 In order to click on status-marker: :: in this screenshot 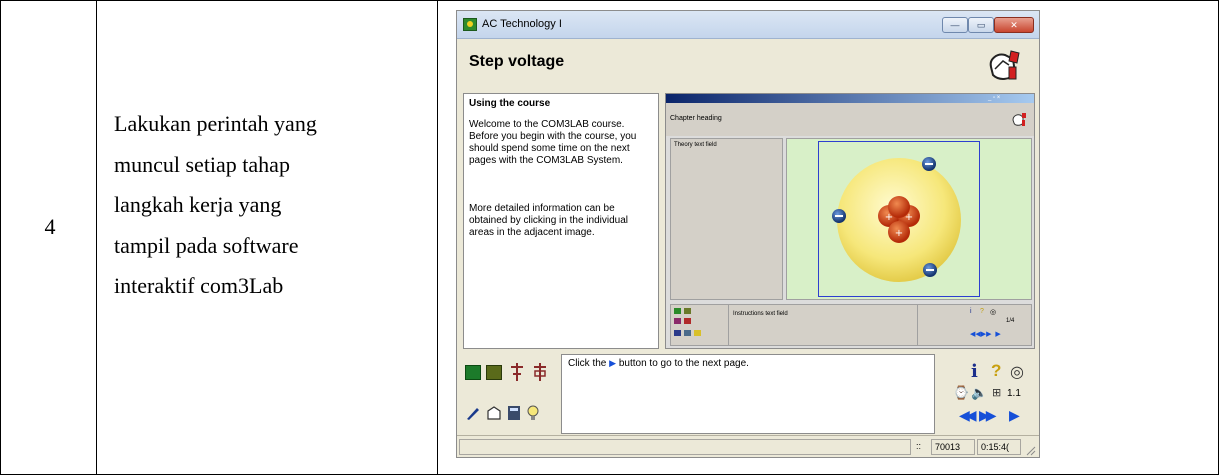, I will do `click(919, 446)`.